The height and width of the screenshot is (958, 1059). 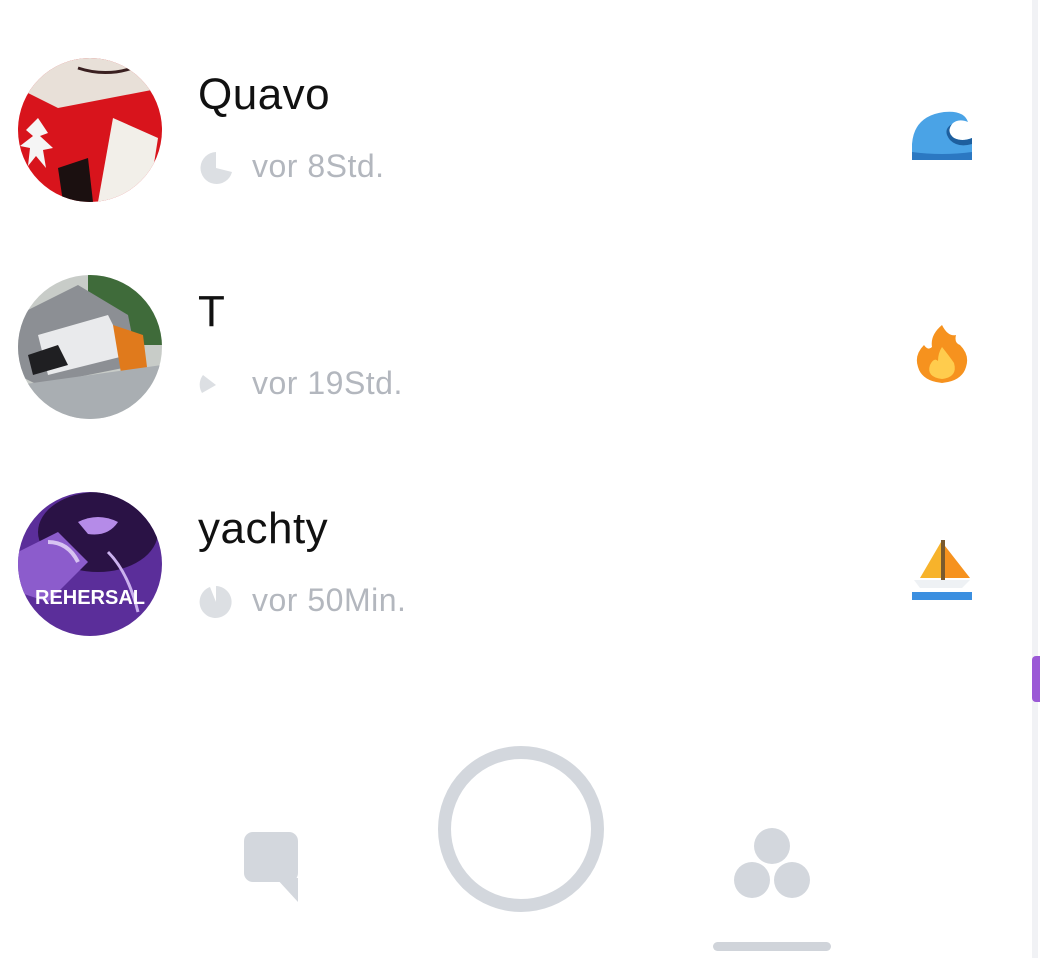 I want to click on scrollbar-thumb, so click(x=1036, y=679).